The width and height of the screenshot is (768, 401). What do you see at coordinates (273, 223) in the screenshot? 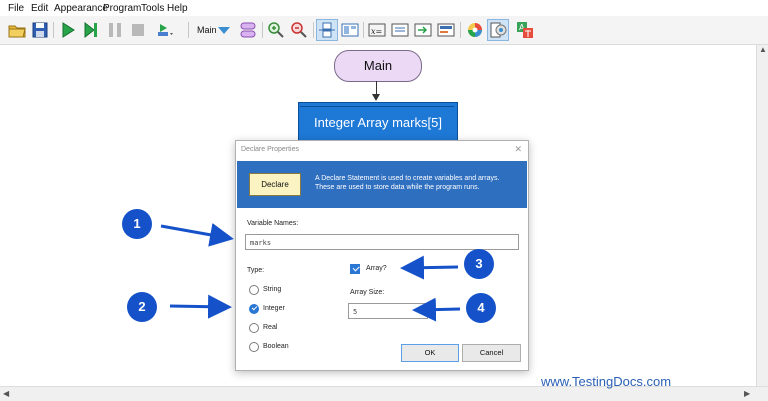
I see `variable-names-label: Variable Names:` at bounding box center [273, 223].